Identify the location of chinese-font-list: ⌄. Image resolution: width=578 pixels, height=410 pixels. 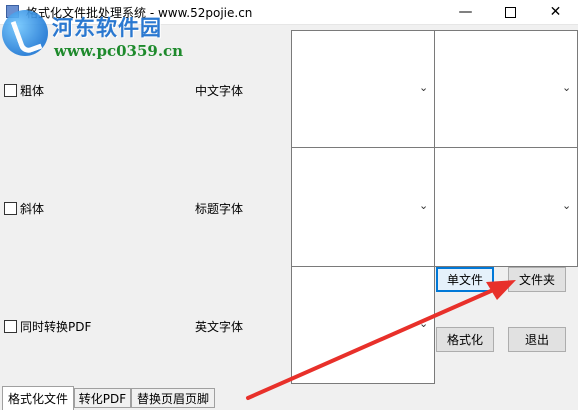
(363, 89).